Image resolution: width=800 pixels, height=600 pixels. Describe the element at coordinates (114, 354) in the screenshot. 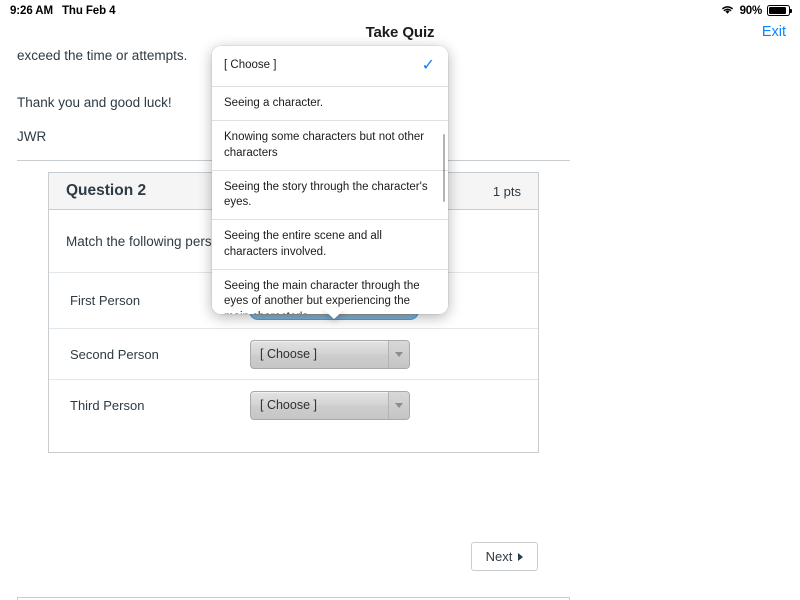

I see `match-label-second-person: Second Person` at that location.